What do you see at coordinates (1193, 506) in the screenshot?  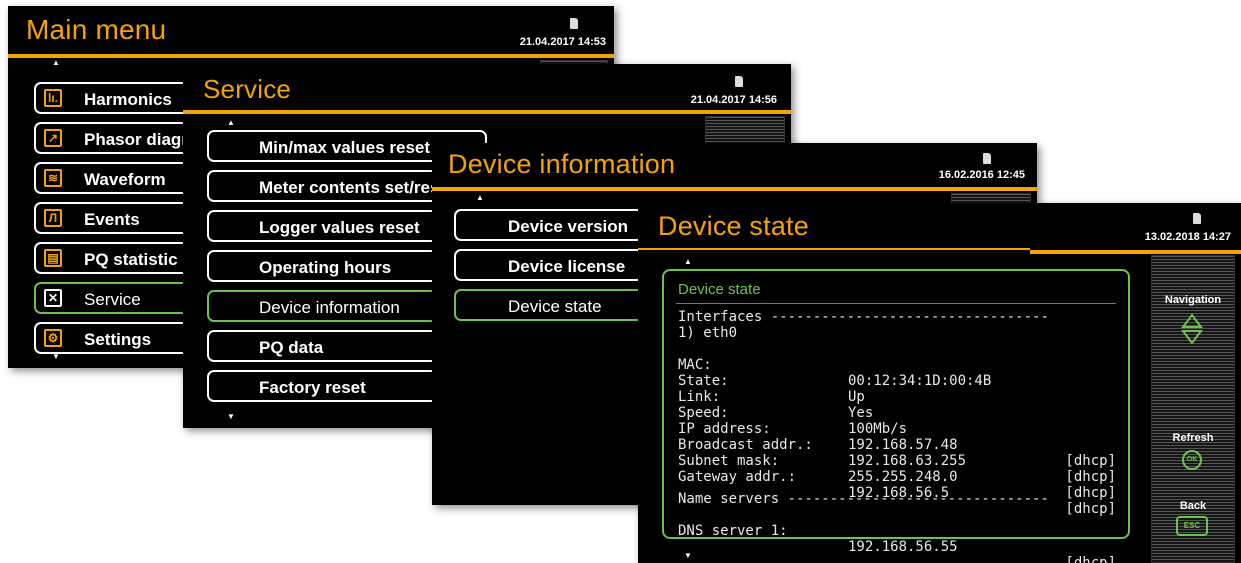 I see `back-label: Back` at bounding box center [1193, 506].